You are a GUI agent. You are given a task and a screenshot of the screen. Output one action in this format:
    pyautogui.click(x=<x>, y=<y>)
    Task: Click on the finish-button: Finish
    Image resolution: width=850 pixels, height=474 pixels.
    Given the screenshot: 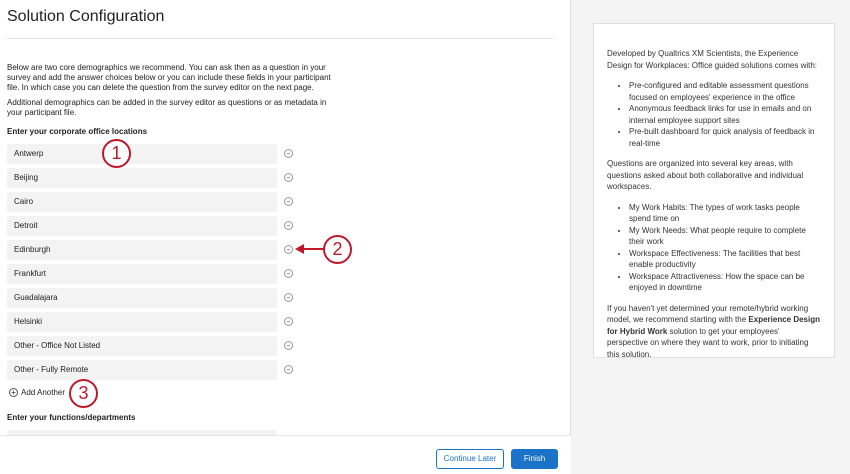 What is the action you would take?
    pyautogui.click(x=534, y=459)
    